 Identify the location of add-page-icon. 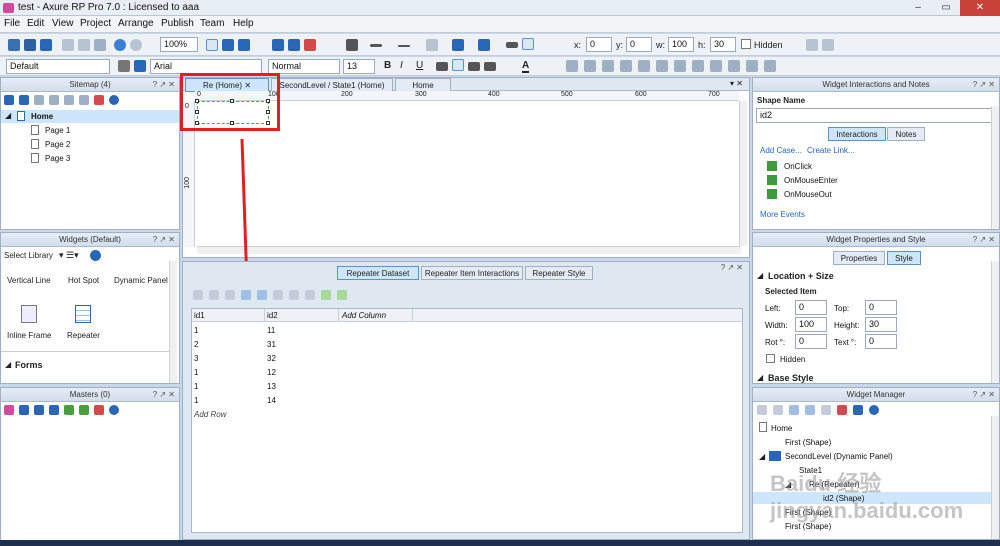
(9, 100).